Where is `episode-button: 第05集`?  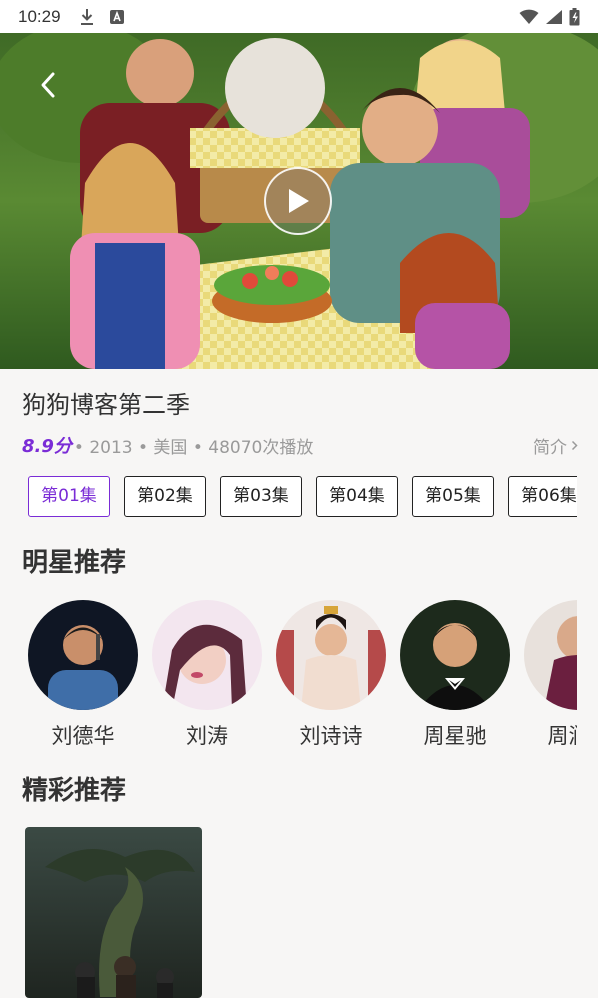
episode-button: 第05集 is located at coordinates (453, 496).